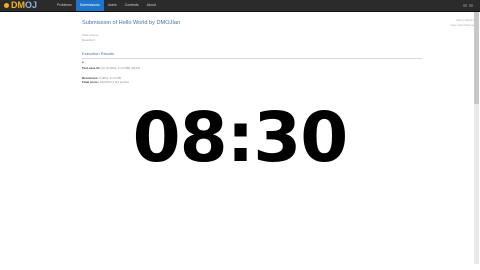 This screenshot has width=480, height=270. I want to click on nav-submissions: Submissions, so click(89, 5).